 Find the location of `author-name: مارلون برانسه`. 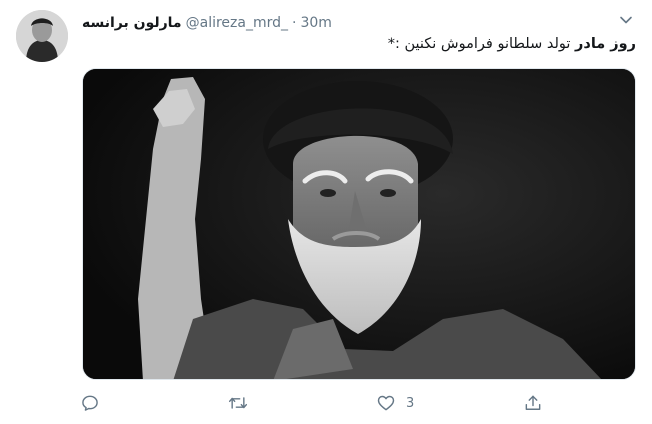

author-name: مارلون برانسه is located at coordinates (132, 23).